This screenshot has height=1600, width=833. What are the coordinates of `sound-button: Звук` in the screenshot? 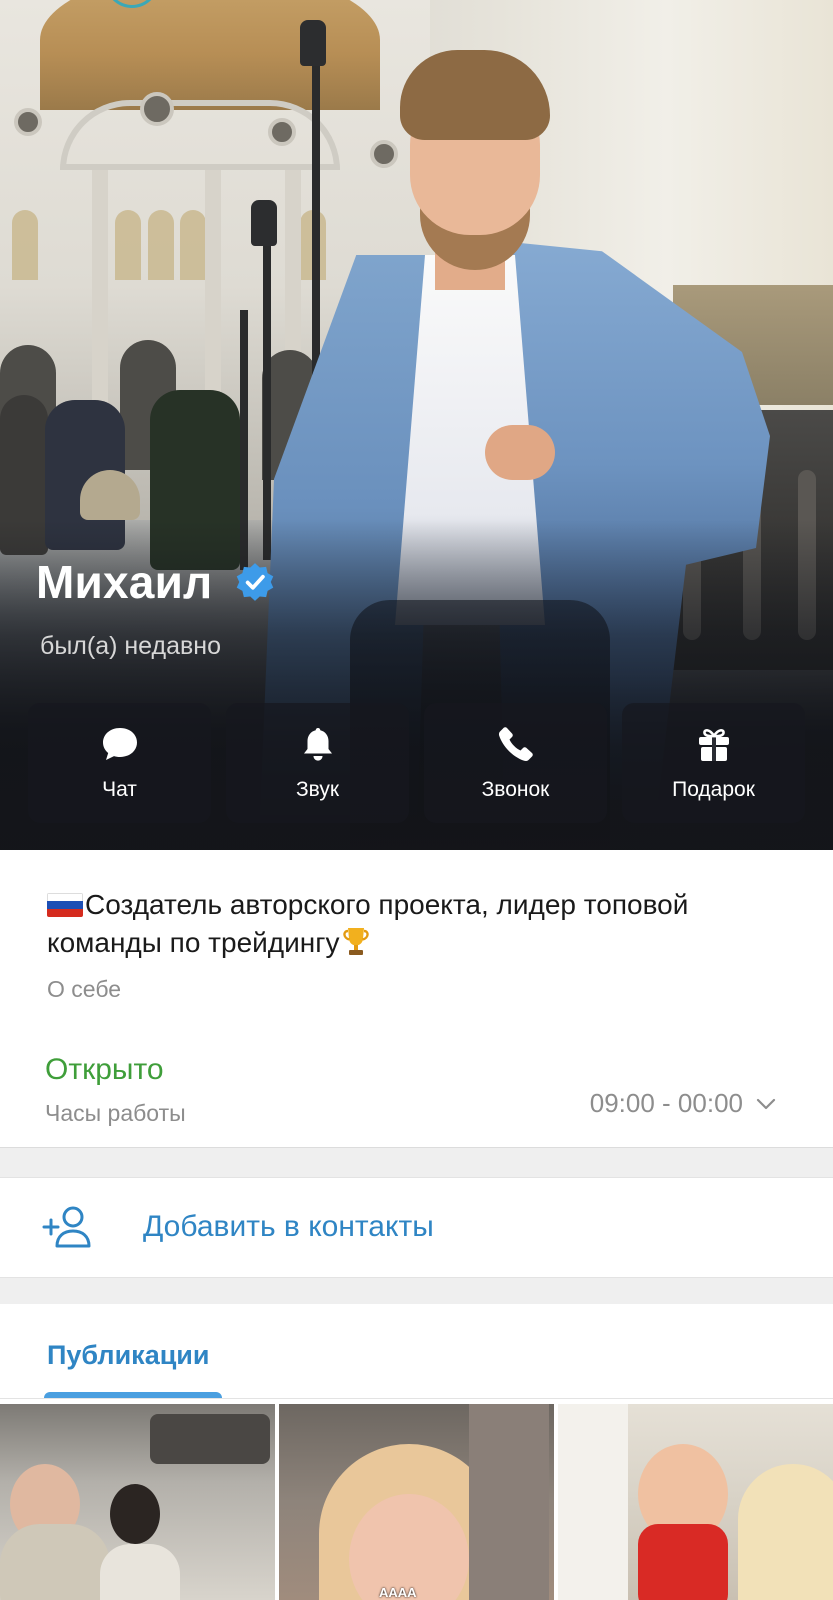 It's located at (317, 763).